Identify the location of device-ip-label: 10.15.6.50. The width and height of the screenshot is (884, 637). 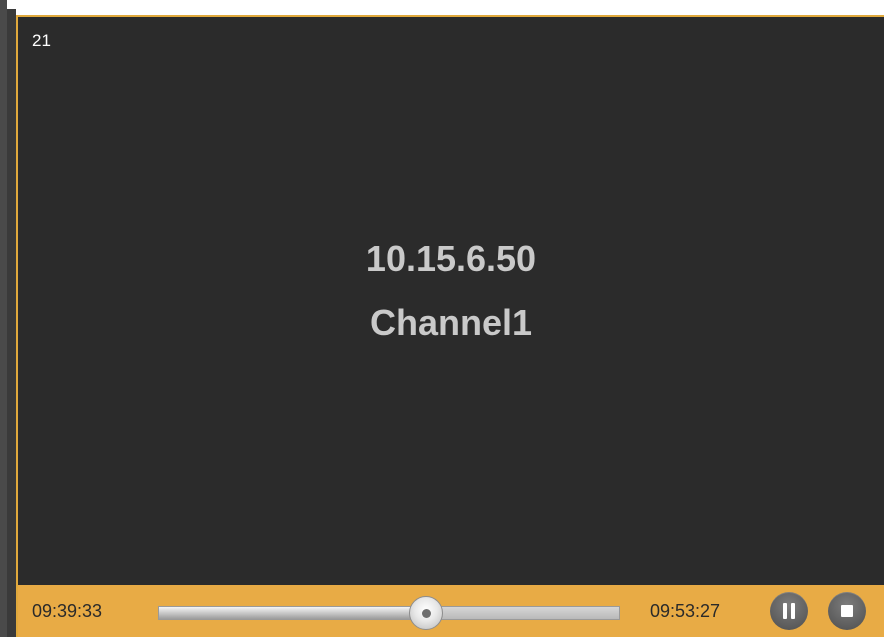
(451, 258).